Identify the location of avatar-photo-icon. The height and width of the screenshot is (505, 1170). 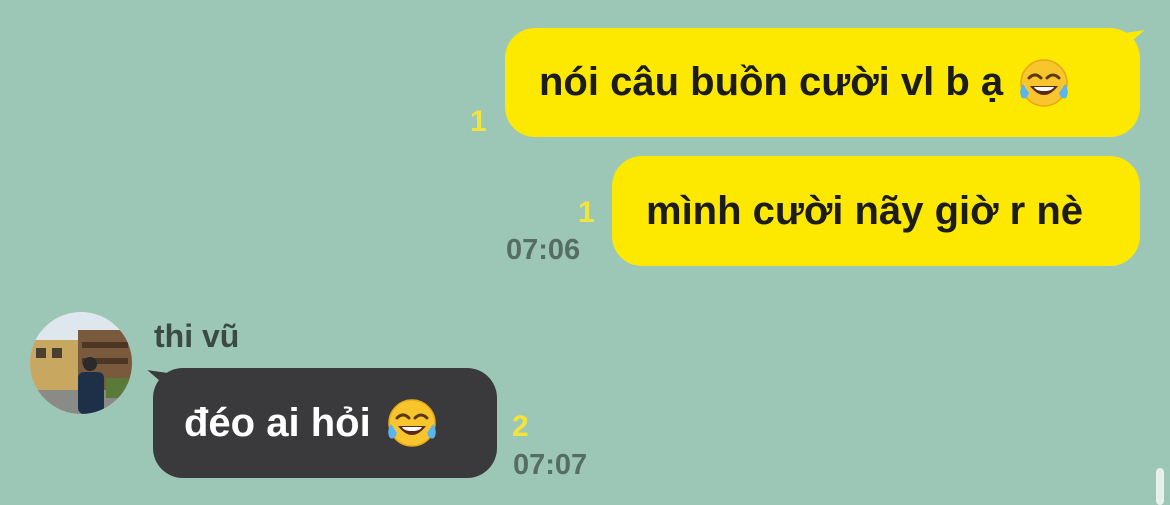
(81, 363).